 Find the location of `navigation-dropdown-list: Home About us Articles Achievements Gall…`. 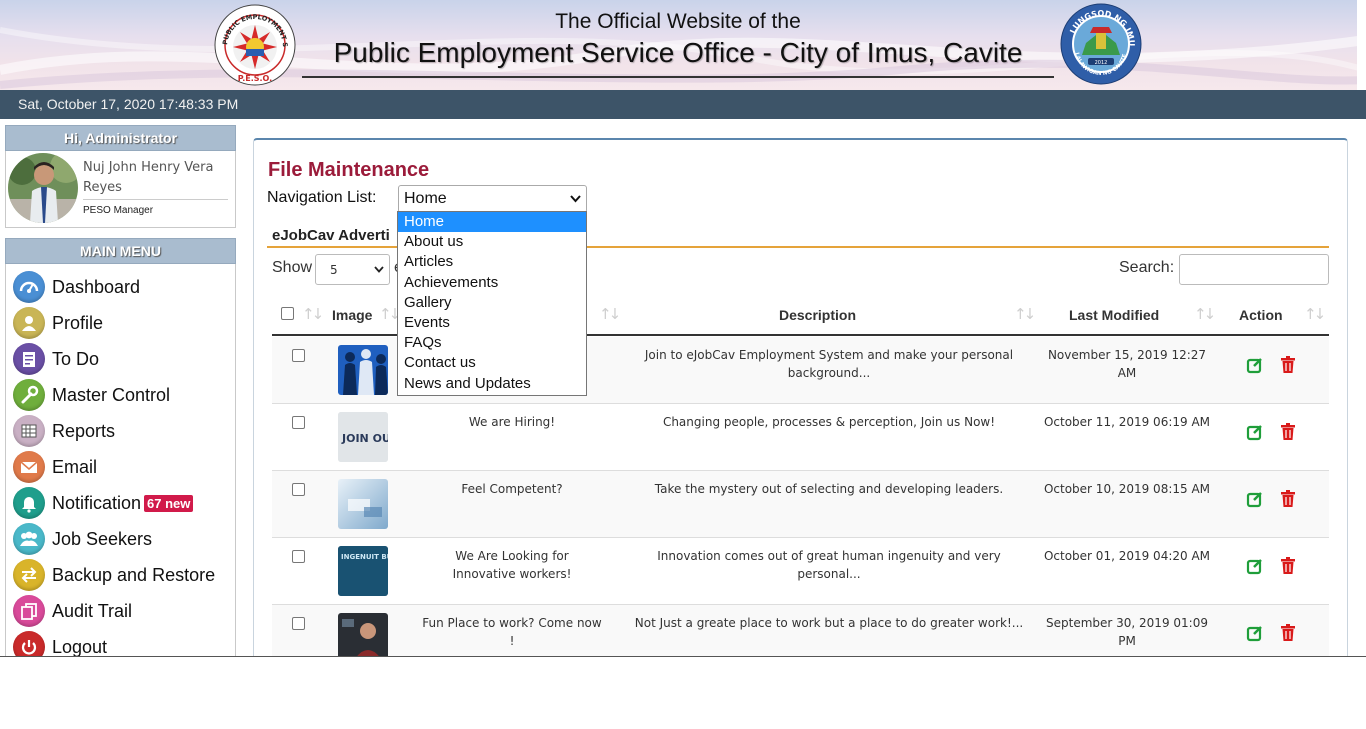

navigation-dropdown-list: Home About us Articles Achievements Gall… is located at coordinates (492, 303).